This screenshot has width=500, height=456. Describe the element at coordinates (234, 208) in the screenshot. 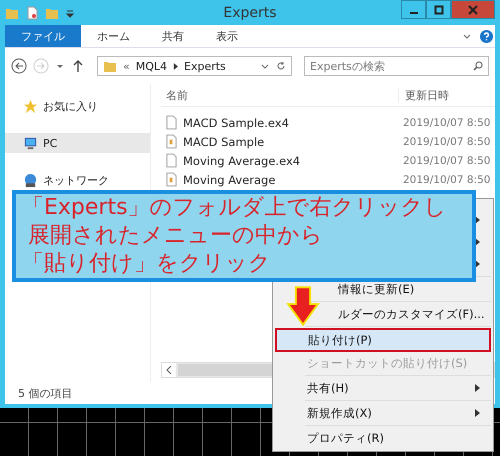

I see `instruction-text: 「Experts」のフォルダ上で右クリックし` at that location.